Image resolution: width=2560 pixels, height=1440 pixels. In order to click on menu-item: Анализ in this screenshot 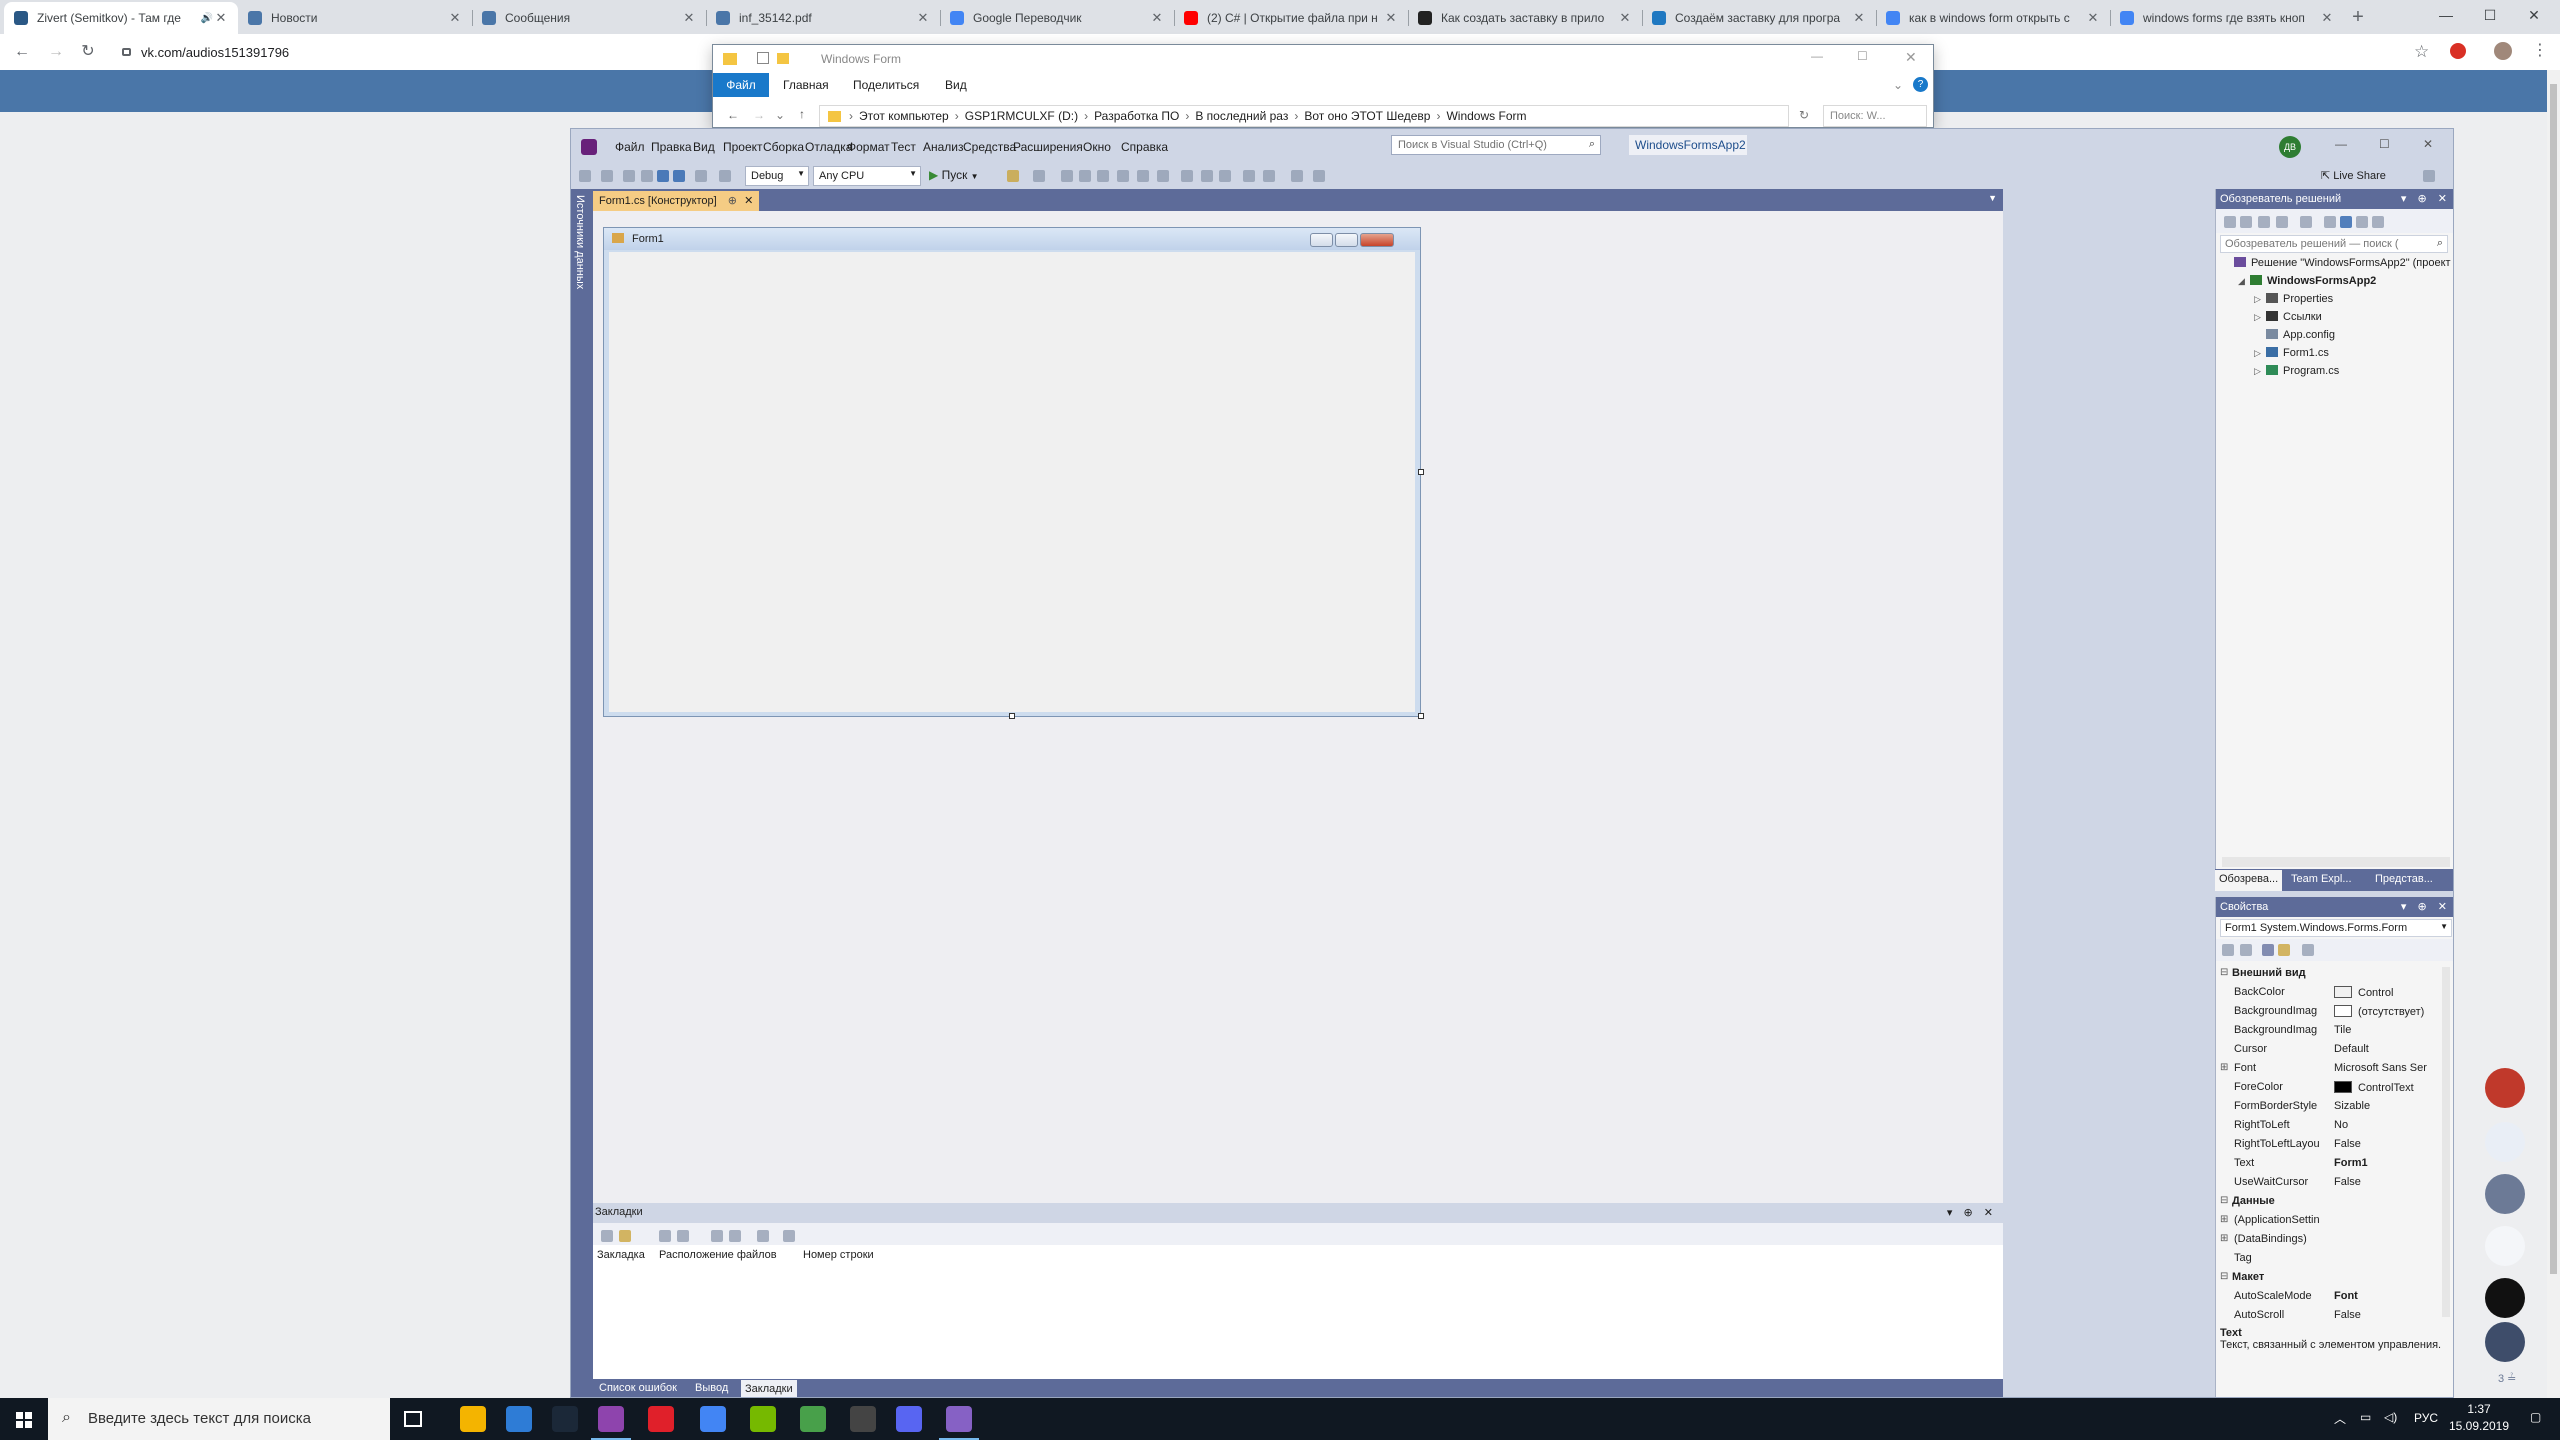, I will do `click(943, 147)`.